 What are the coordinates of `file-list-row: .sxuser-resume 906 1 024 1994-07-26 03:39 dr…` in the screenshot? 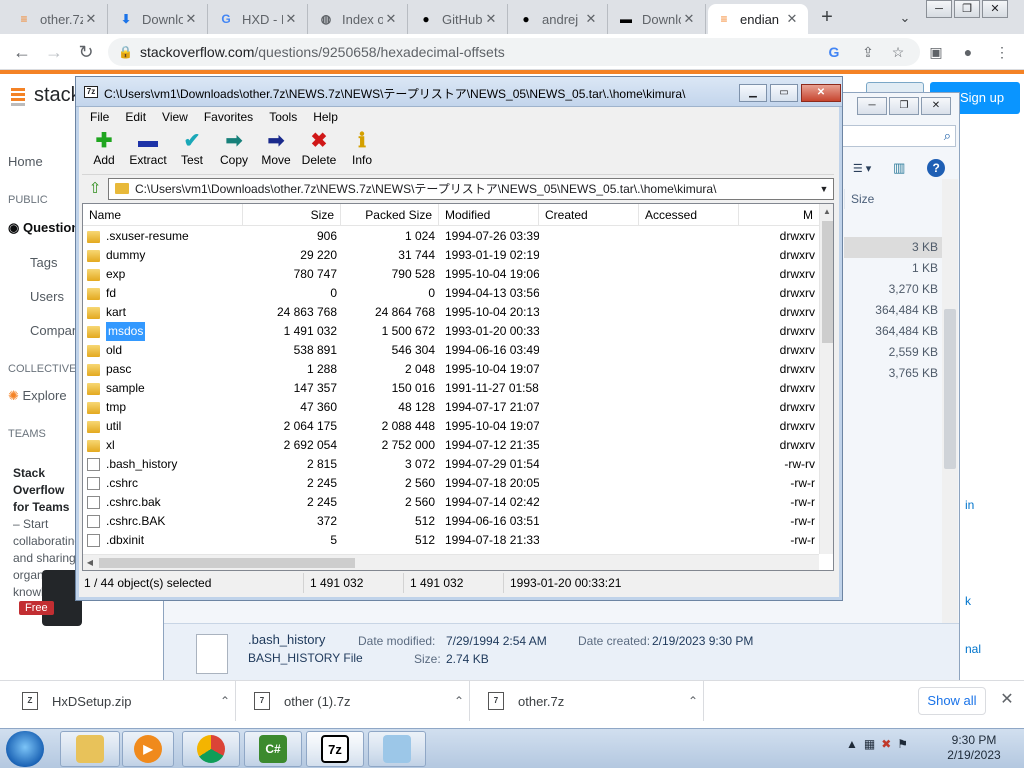 It's located at (451, 236).